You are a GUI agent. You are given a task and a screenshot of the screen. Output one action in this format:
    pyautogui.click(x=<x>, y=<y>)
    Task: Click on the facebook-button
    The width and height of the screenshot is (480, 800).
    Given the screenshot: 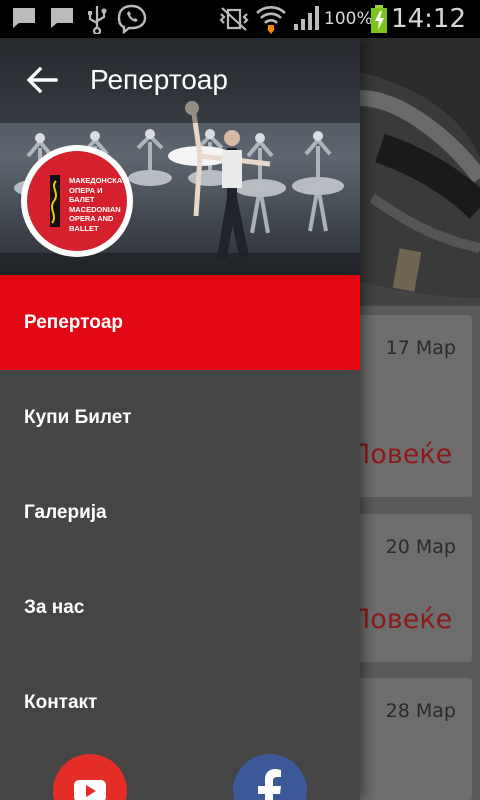 What is the action you would take?
    pyautogui.click(x=270, y=777)
    